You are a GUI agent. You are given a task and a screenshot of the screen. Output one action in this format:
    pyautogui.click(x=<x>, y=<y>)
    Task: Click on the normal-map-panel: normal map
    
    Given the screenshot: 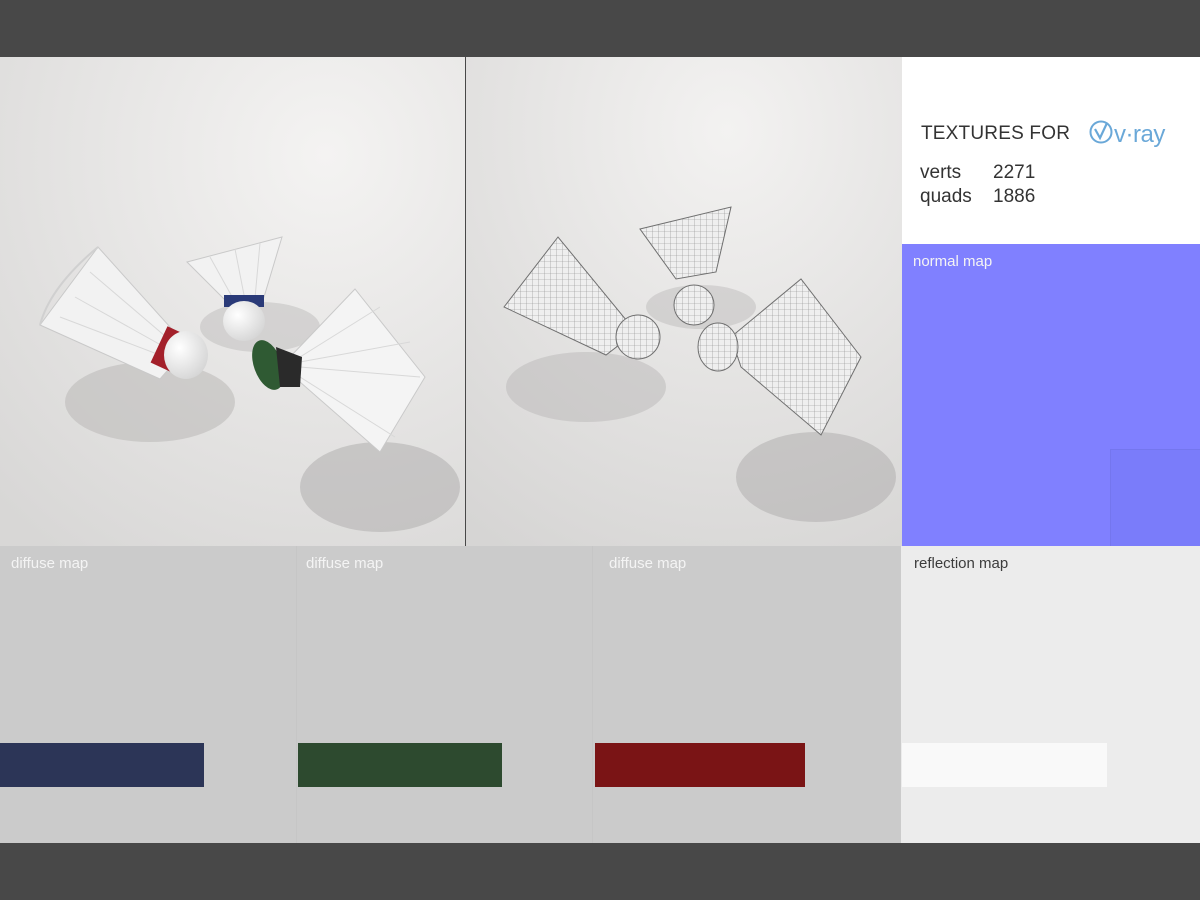 What is the action you would take?
    pyautogui.click(x=1051, y=395)
    